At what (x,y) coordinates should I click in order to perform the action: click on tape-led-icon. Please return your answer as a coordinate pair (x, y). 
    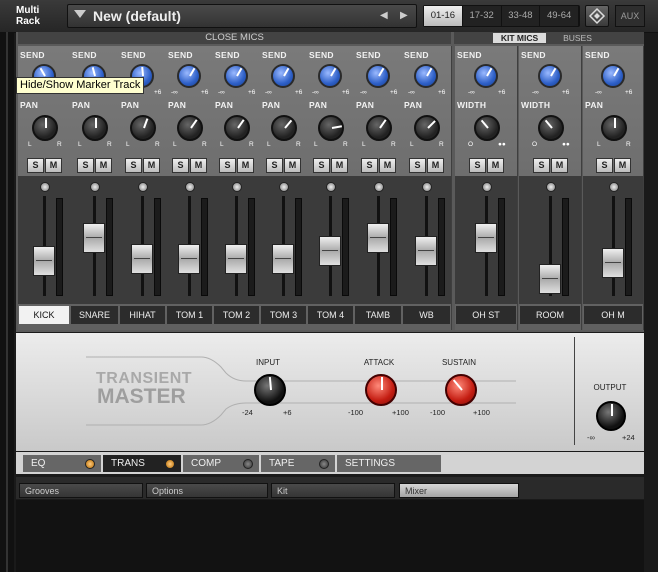
    Looking at the image, I should click on (324, 464).